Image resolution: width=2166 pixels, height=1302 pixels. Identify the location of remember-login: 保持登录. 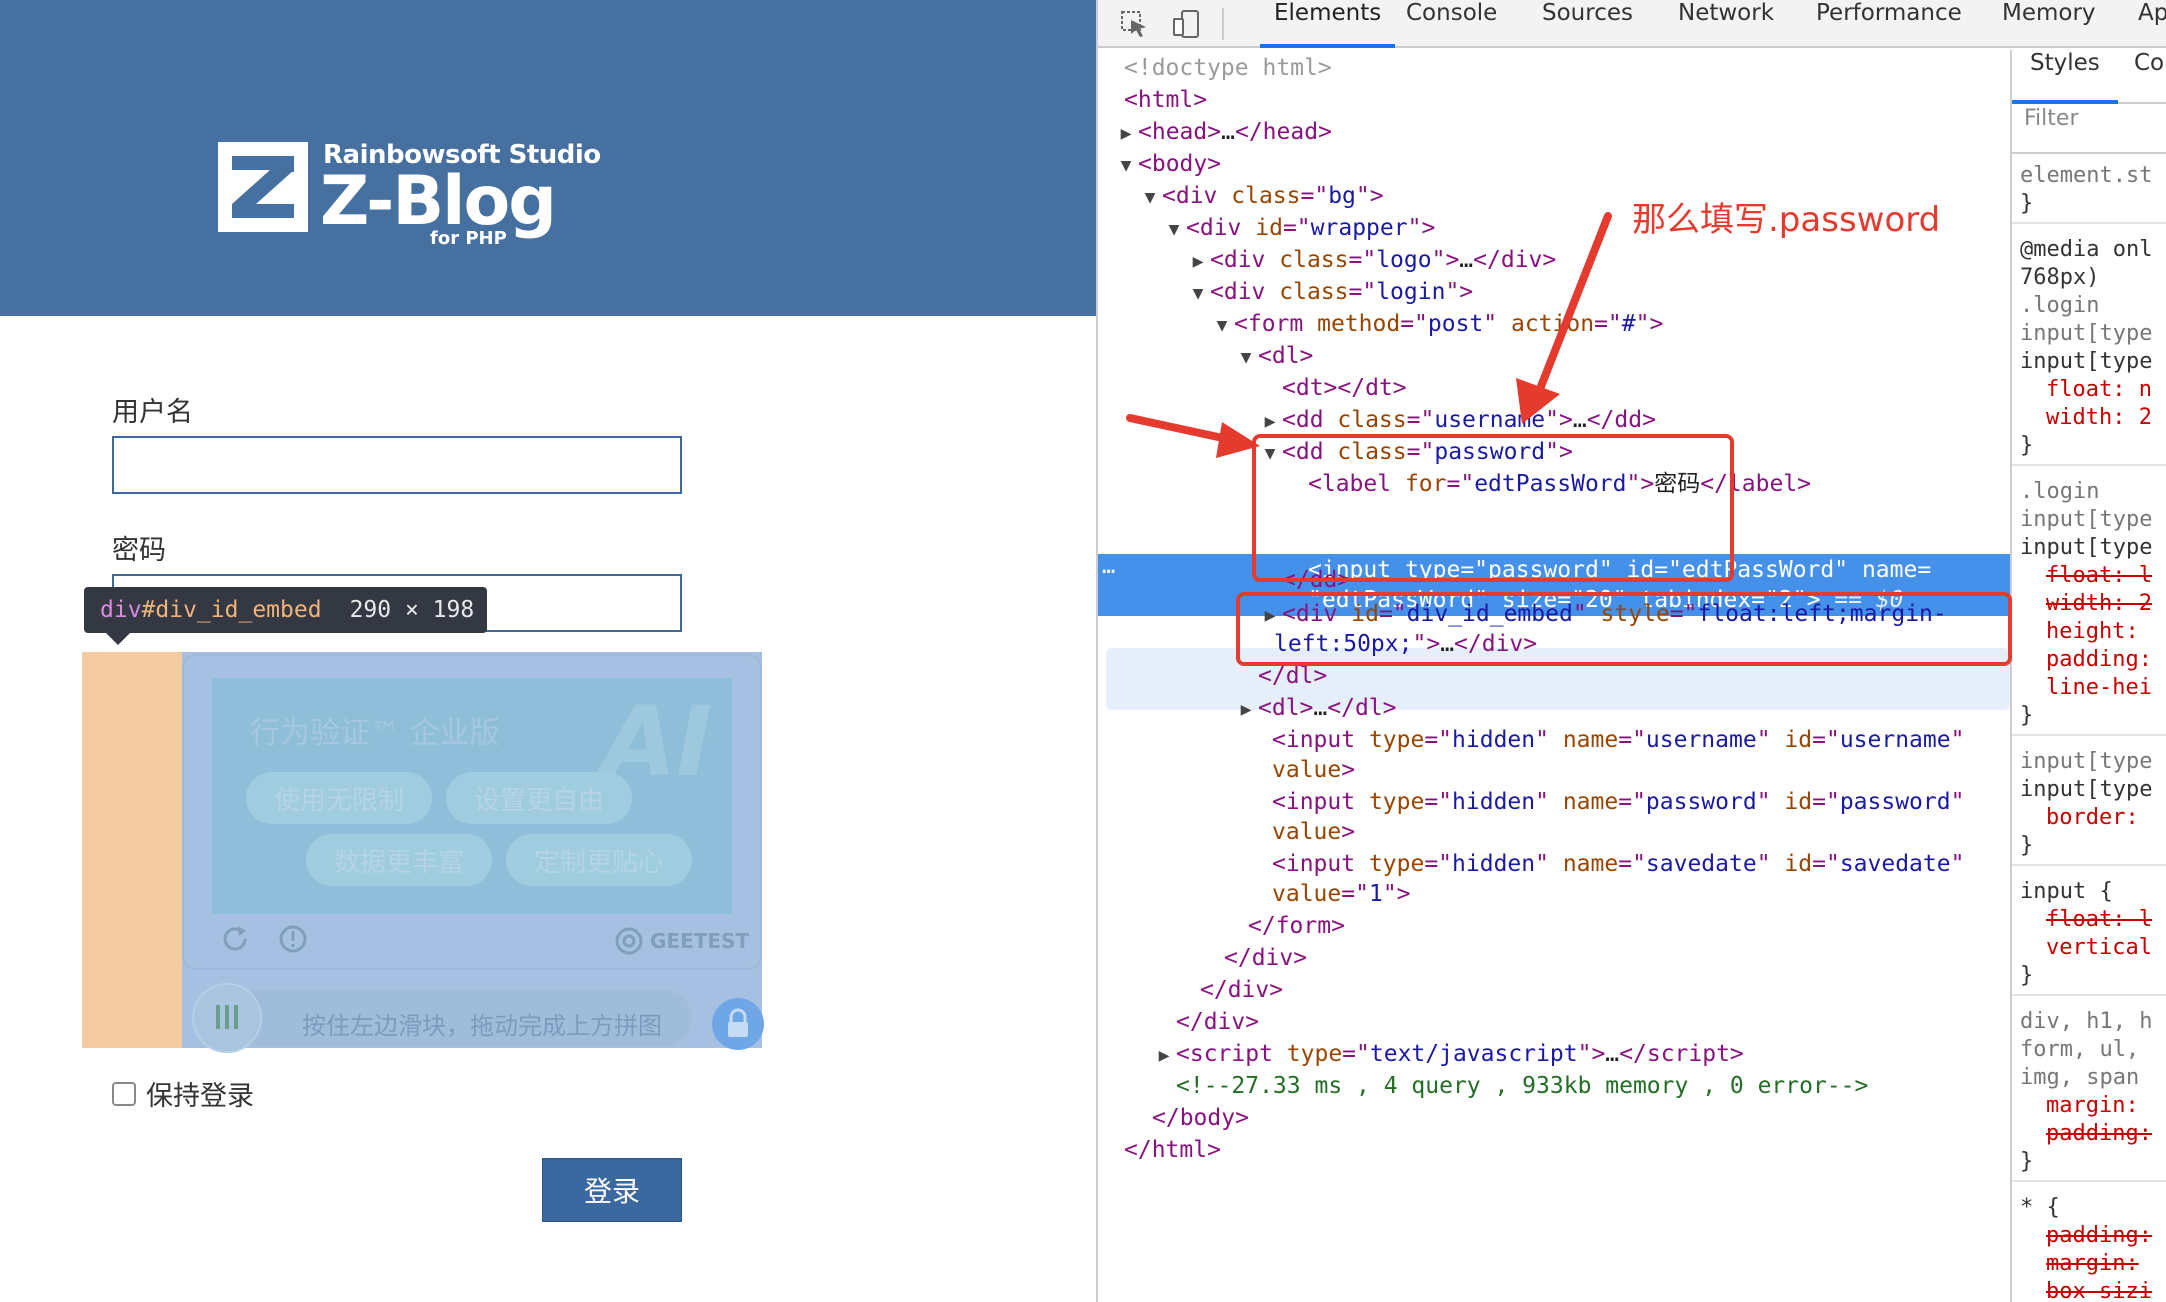
(183, 1093).